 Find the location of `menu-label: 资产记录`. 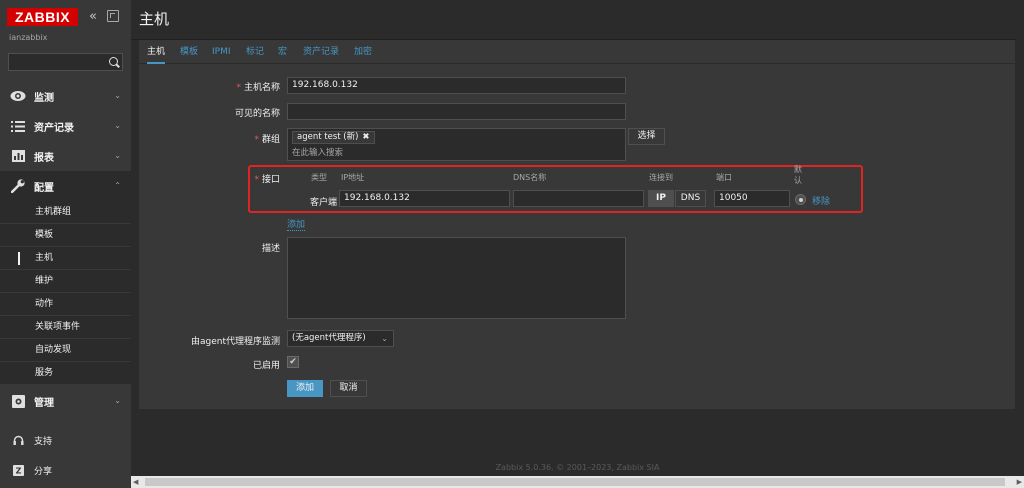

menu-label: 资产记录 is located at coordinates (54, 128).